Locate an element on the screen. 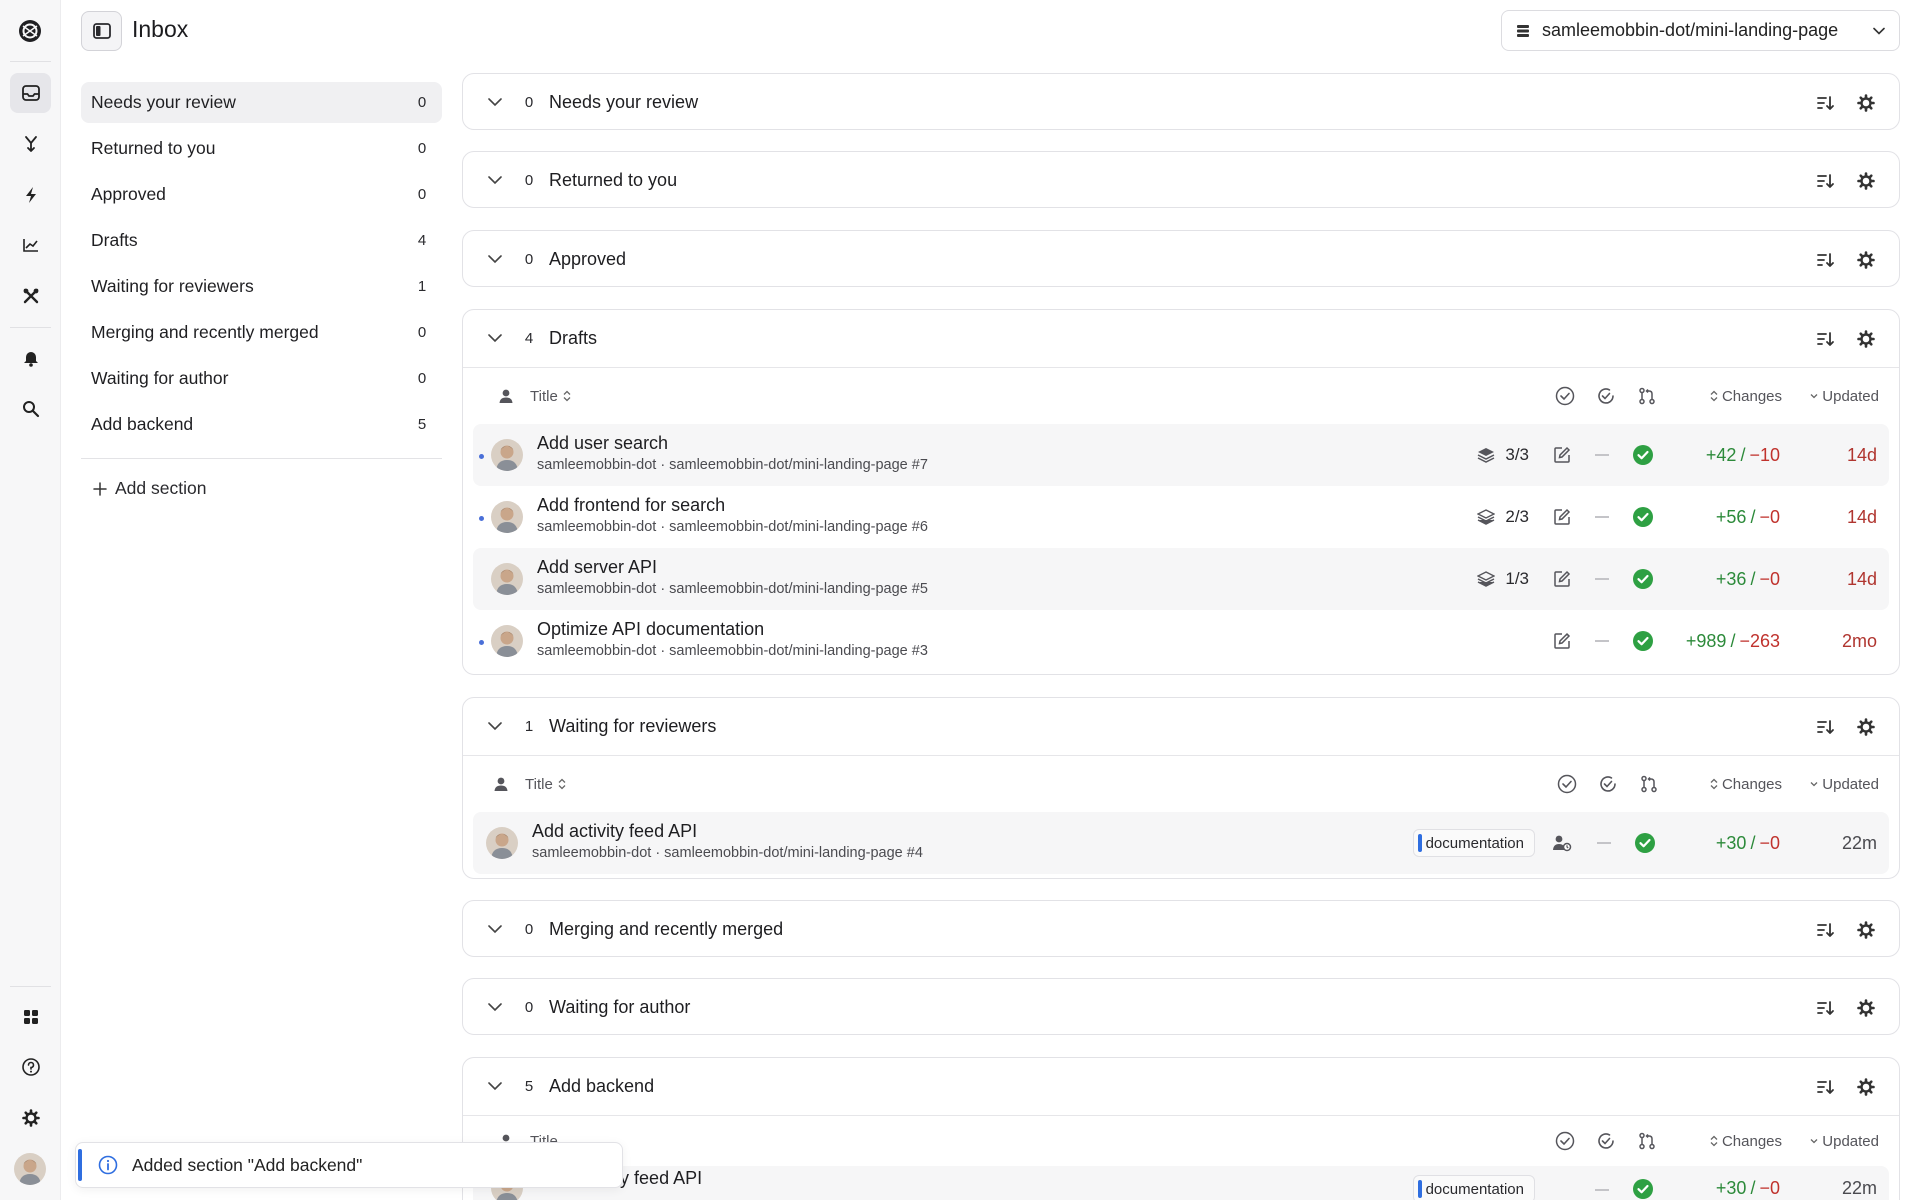  status-columns is located at coordinates (1617, 784).